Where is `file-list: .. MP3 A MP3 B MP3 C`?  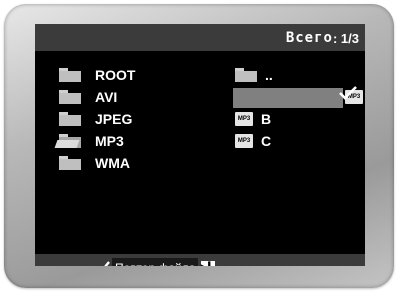 file-list: .. MP3 A MP3 B MP3 C is located at coordinates (299, 108).